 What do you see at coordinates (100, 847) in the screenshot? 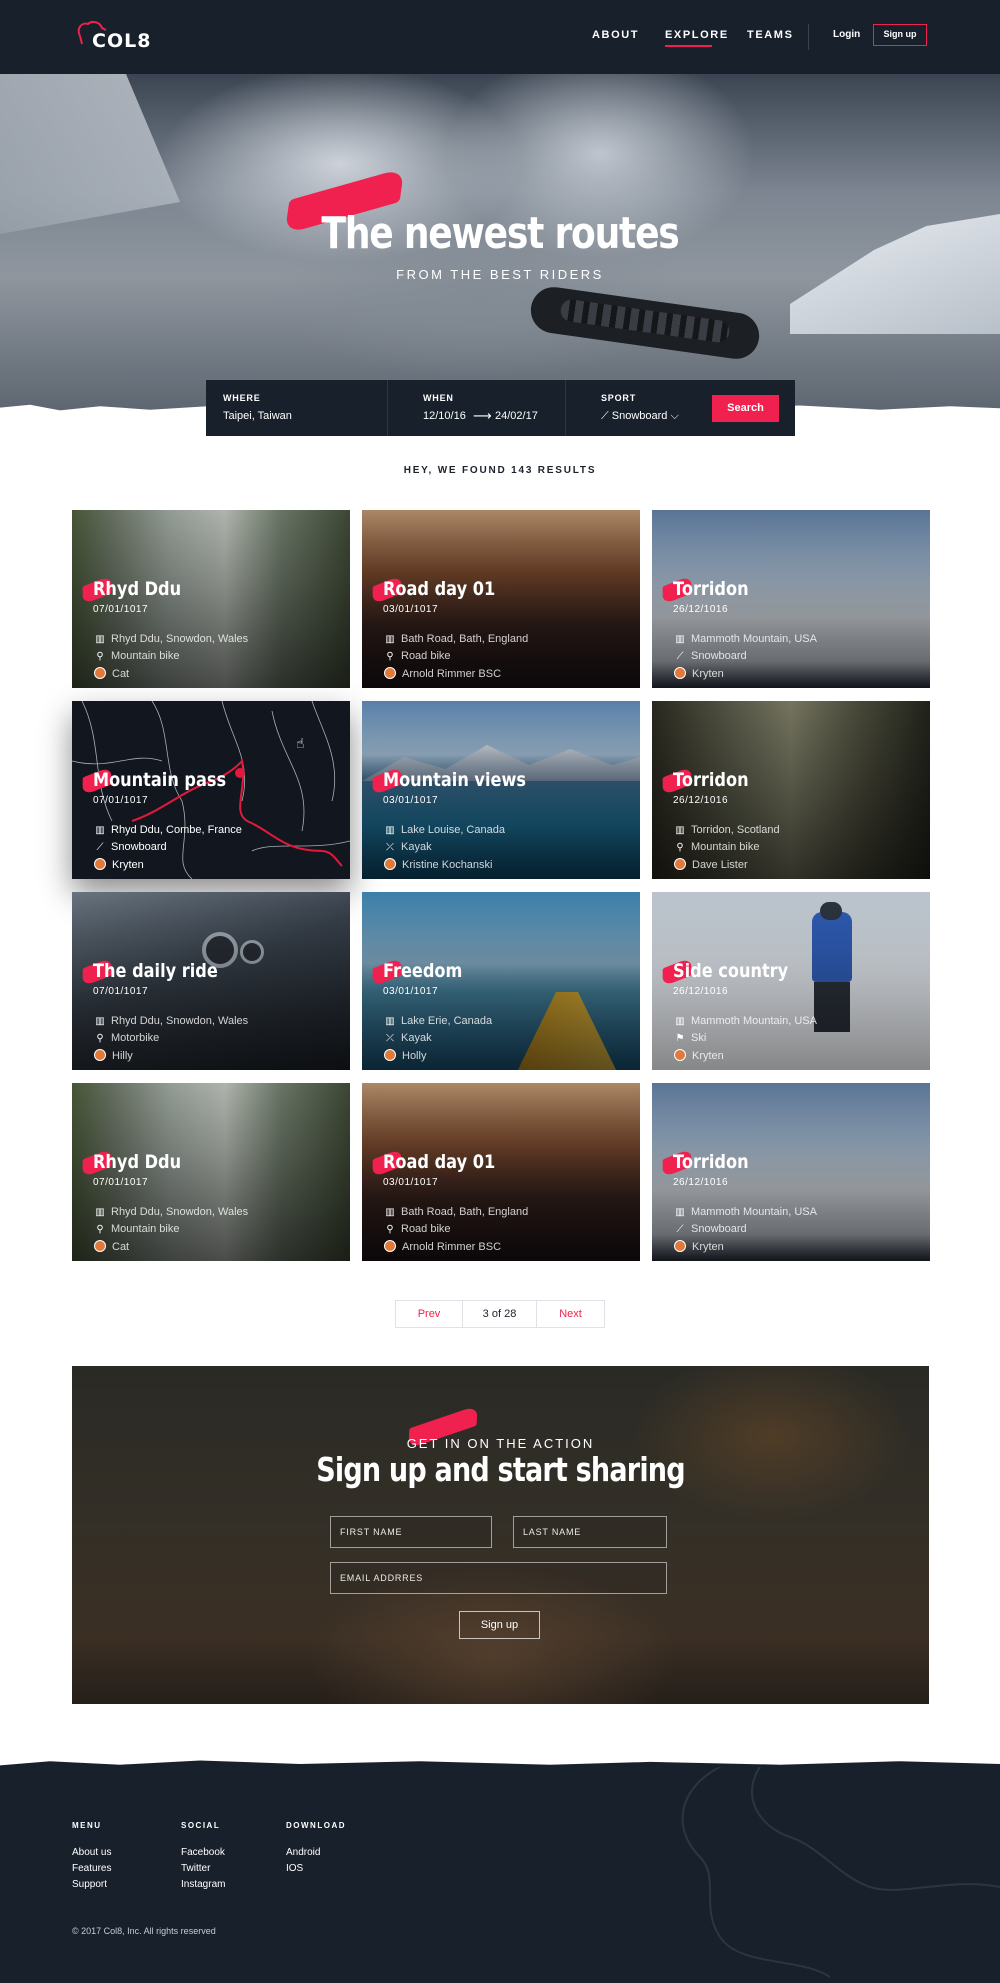
I see `snowboard-icon: ⟋` at bounding box center [100, 847].